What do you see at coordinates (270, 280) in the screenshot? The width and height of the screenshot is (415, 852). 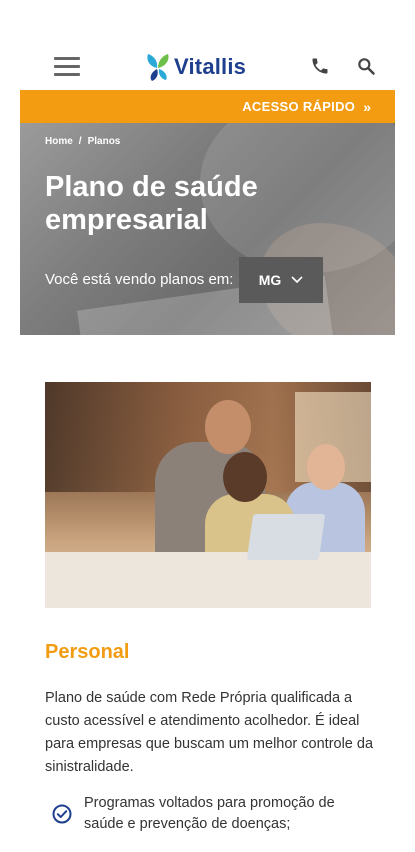 I see `state-select-value: MG` at bounding box center [270, 280].